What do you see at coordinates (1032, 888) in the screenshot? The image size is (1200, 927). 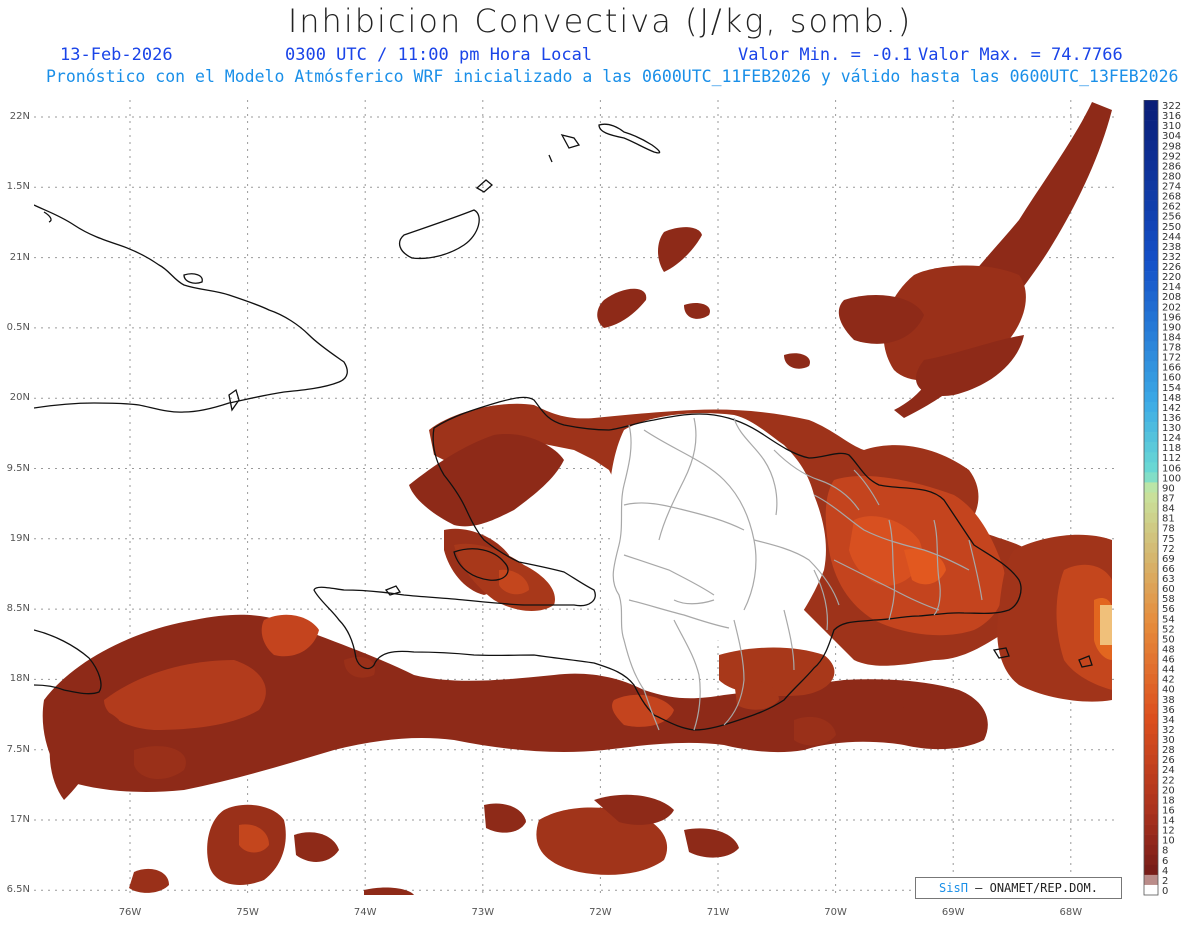 I see `credit-text: – ONAMET/REP.DOM.` at bounding box center [1032, 888].